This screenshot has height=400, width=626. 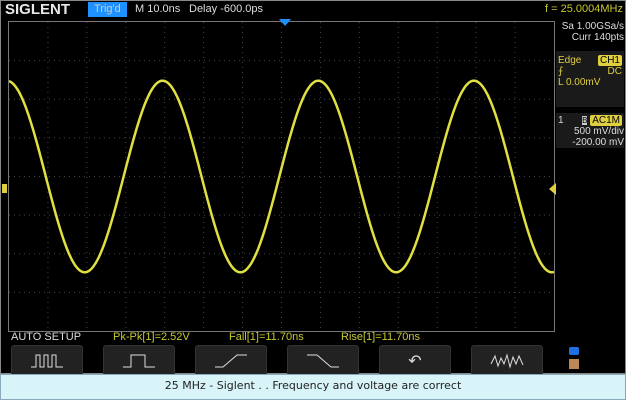 What do you see at coordinates (266, 337) in the screenshot?
I see `measurement-fall: Fall[1]=11.70ns` at bounding box center [266, 337].